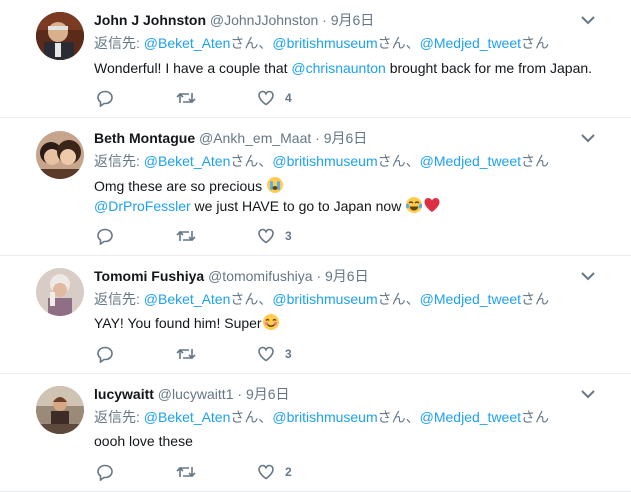 This screenshot has height=492, width=631. Describe the element at coordinates (489, 68) in the screenshot. I see `tweet-text-part: brought back for me from Japan.` at that location.